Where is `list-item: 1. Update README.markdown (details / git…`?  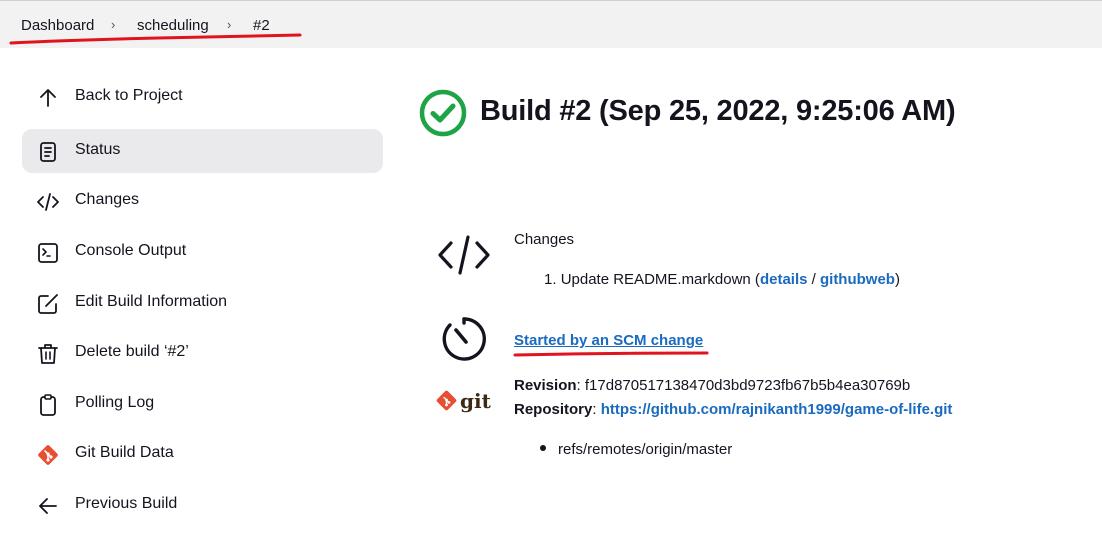 list-item: 1. Update README.markdown (details / git… is located at coordinates (722, 279).